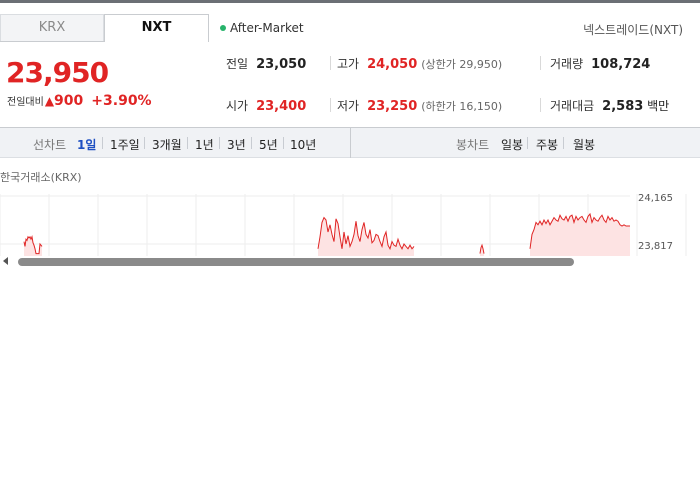  I want to click on stat-label: 거래대금, so click(572, 106).